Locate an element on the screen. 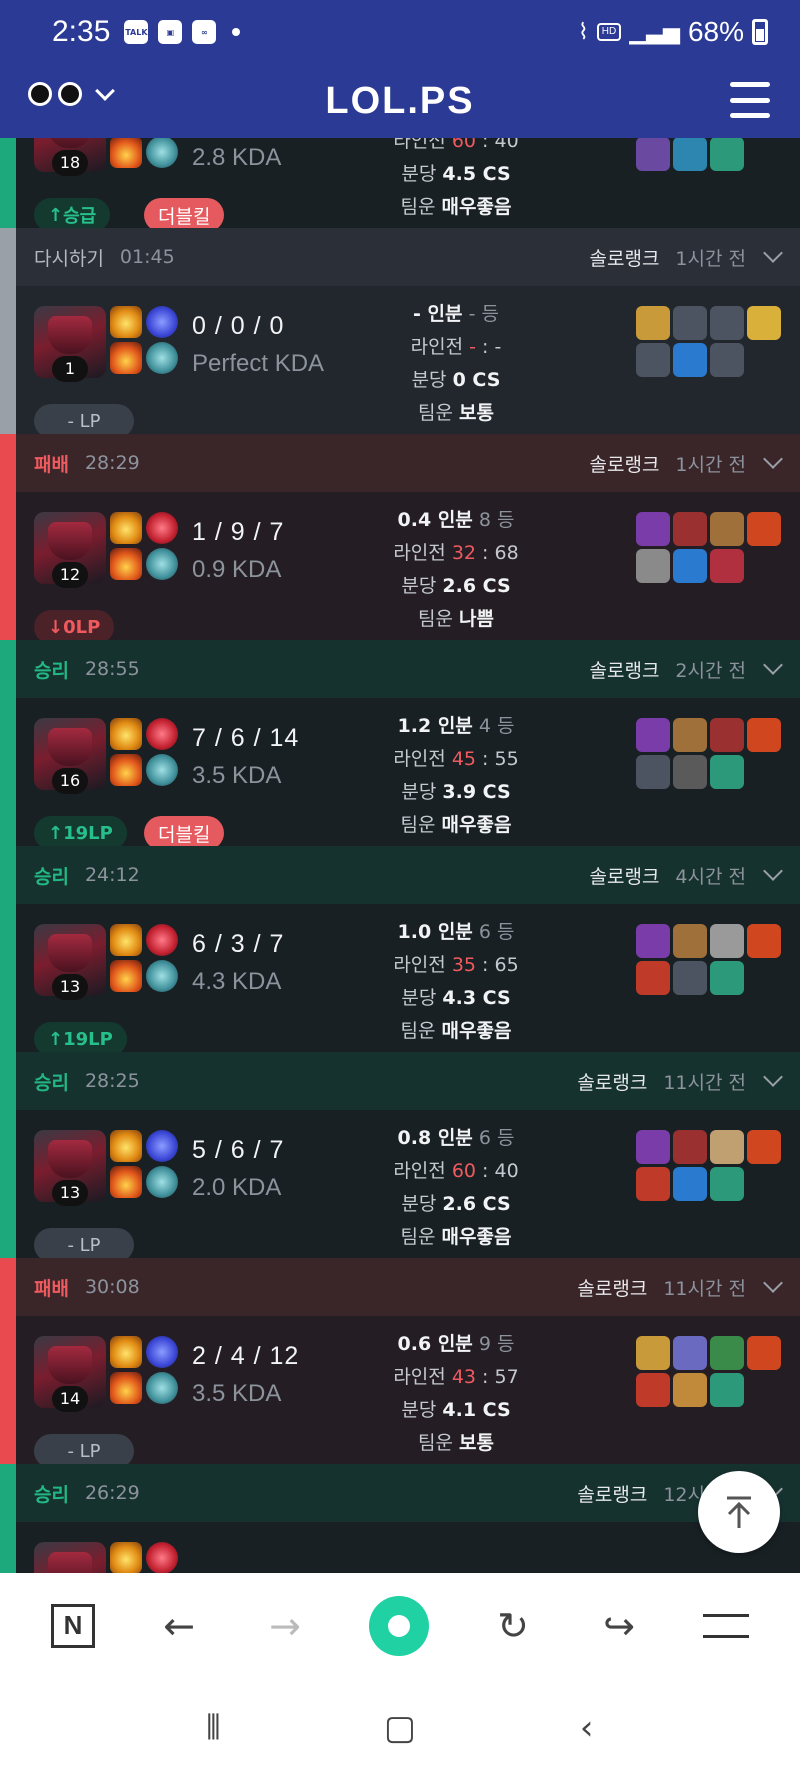 The height and width of the screenshot is (1778, 800). cs-per-min: 2.6 CS is located at coordinates (476, 586).